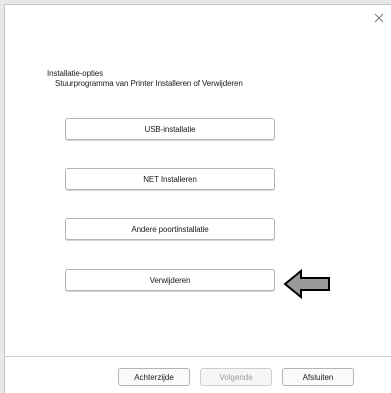 This screenshot has height=393, width=391. I want to click on uninstall-button: Verwijderen, so click(170, 280).